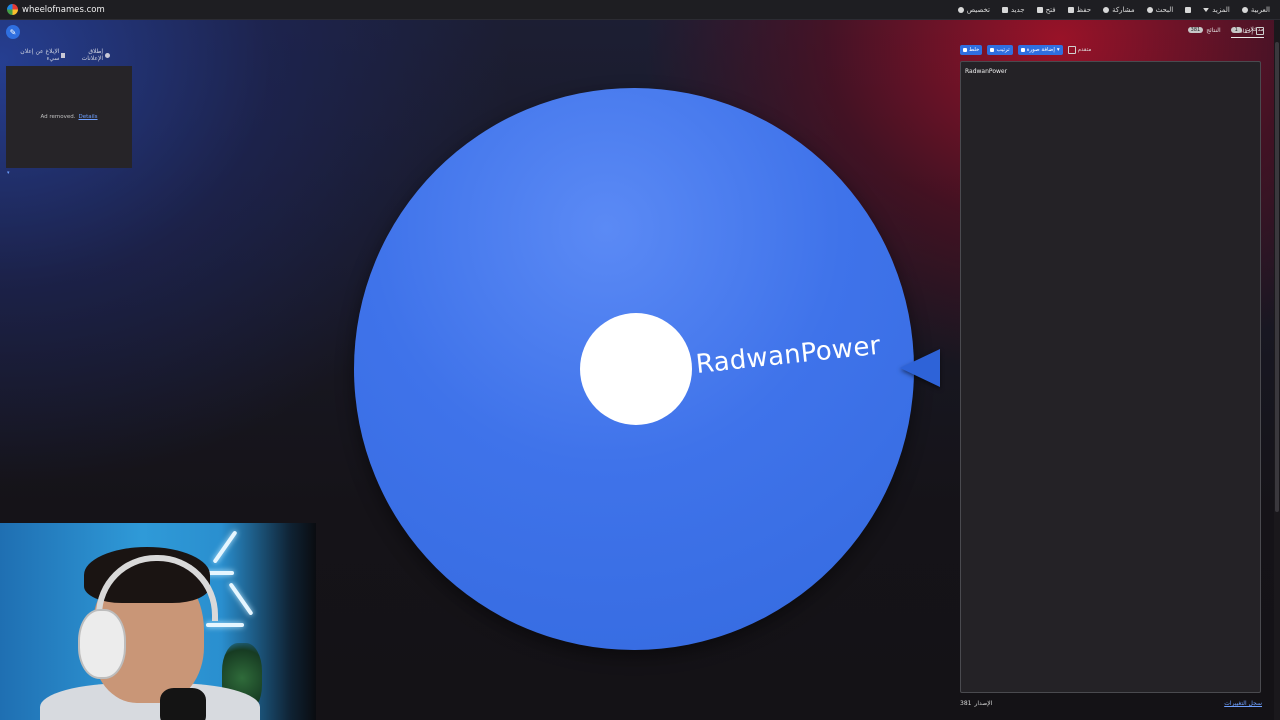 This screenshot has width=1280, height=720. What do you see at coordinates (1003, 49) in the screenshot?
I see `sort-label: ترتيب` at bounding box center [1003, 49].